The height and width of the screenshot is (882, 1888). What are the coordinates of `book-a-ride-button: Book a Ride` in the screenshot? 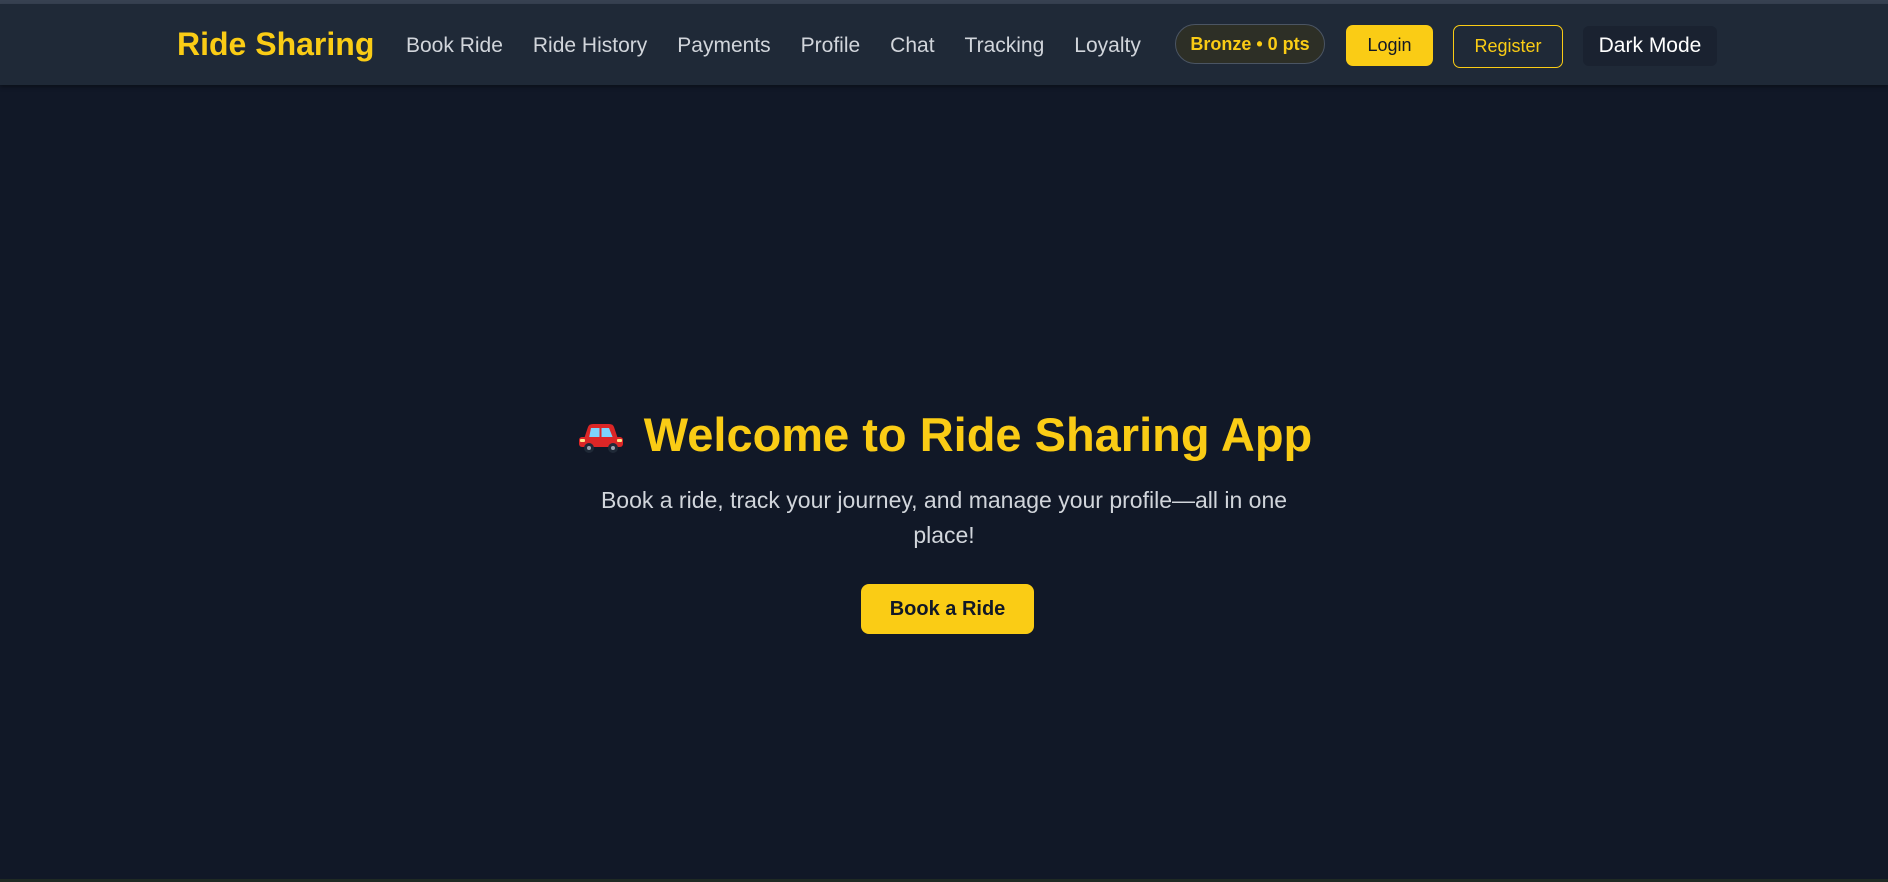 It's located at (947, 609).